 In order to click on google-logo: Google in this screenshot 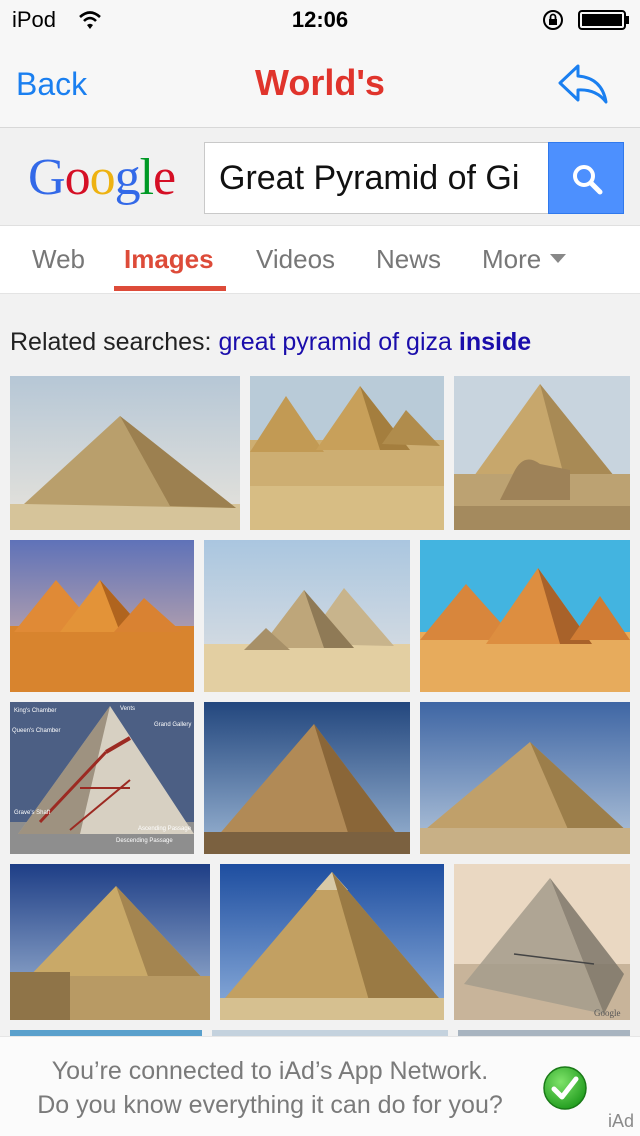, I will do `click(102, 178)`.